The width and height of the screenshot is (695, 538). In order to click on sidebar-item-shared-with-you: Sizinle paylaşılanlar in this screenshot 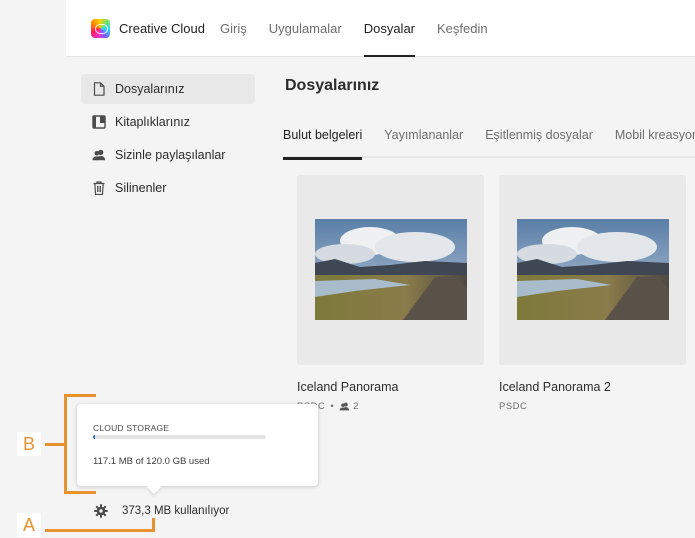, I will do `click(168, 155)`.